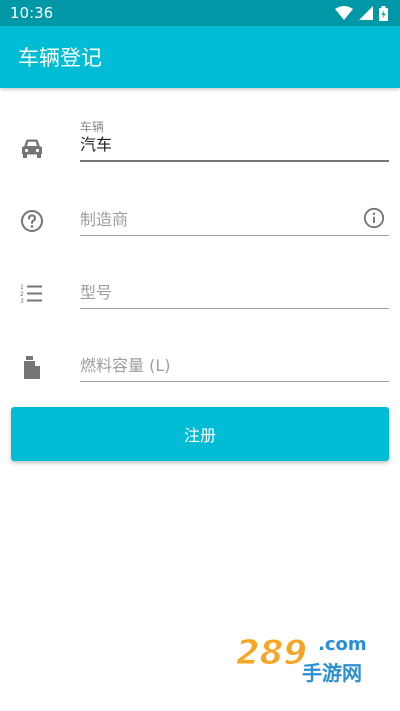 Image resolution: width=400 pixels, height=711 pixels. Describe the element at coordinates (342, 644) in the screenshot. I see `watermark-domain: .com` at that location.